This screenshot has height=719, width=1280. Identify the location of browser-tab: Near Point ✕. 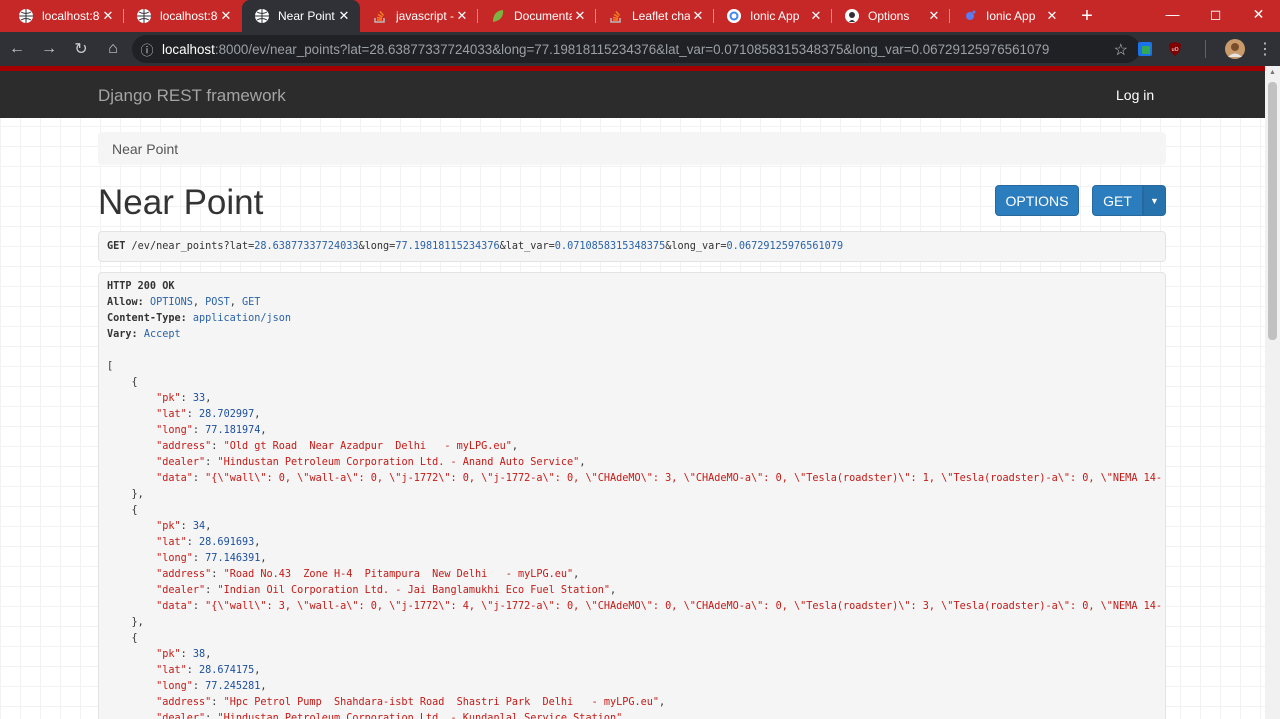
(301, 16).